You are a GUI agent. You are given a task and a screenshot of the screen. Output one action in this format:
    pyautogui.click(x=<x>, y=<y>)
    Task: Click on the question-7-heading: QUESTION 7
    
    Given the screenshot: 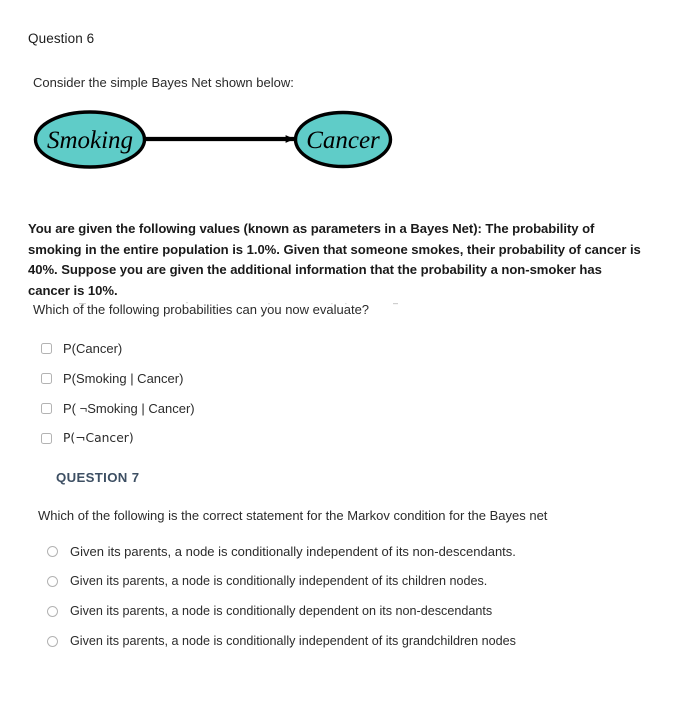 What is the action you would take?
    pyautogui.click(x=98, y=477)
    